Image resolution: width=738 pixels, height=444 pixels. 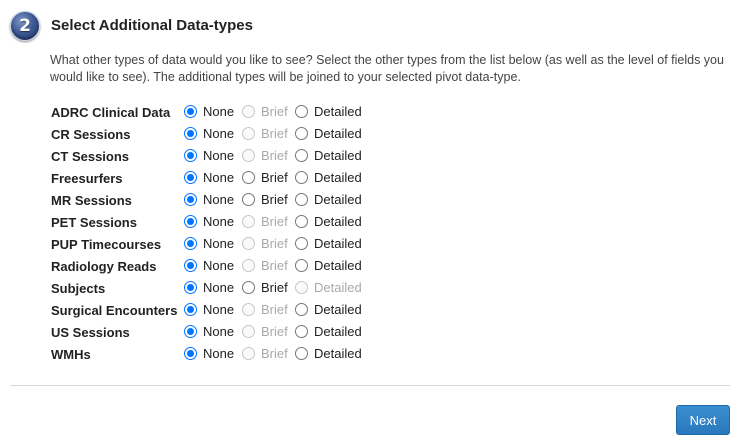 I want to click on data-type-row: Radiology Reads None Brief Detailed, so click(x=231, y=267).